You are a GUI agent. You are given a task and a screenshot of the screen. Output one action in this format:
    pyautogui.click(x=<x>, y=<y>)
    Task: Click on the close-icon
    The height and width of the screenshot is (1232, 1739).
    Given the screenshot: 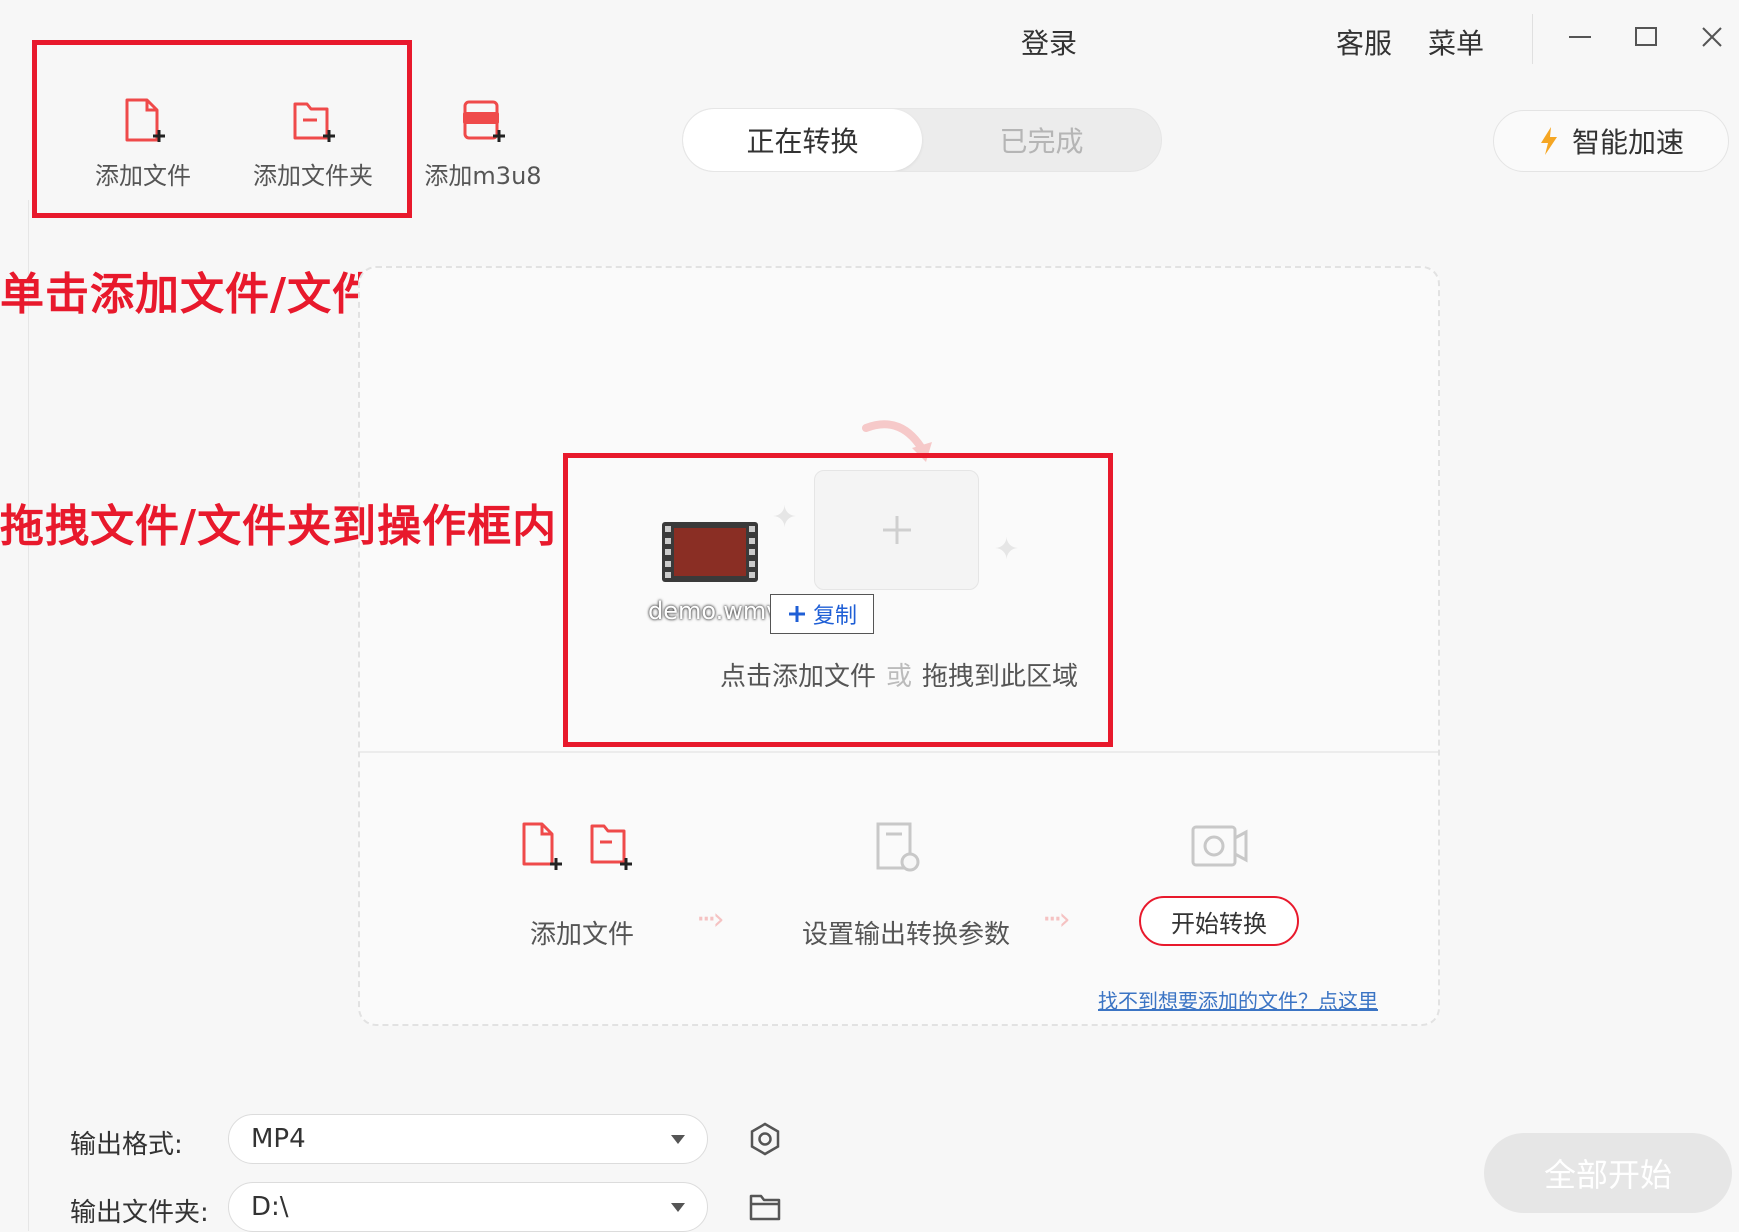 What is the action you would take?
    pyautogui.click(x=1712, y=37)
    